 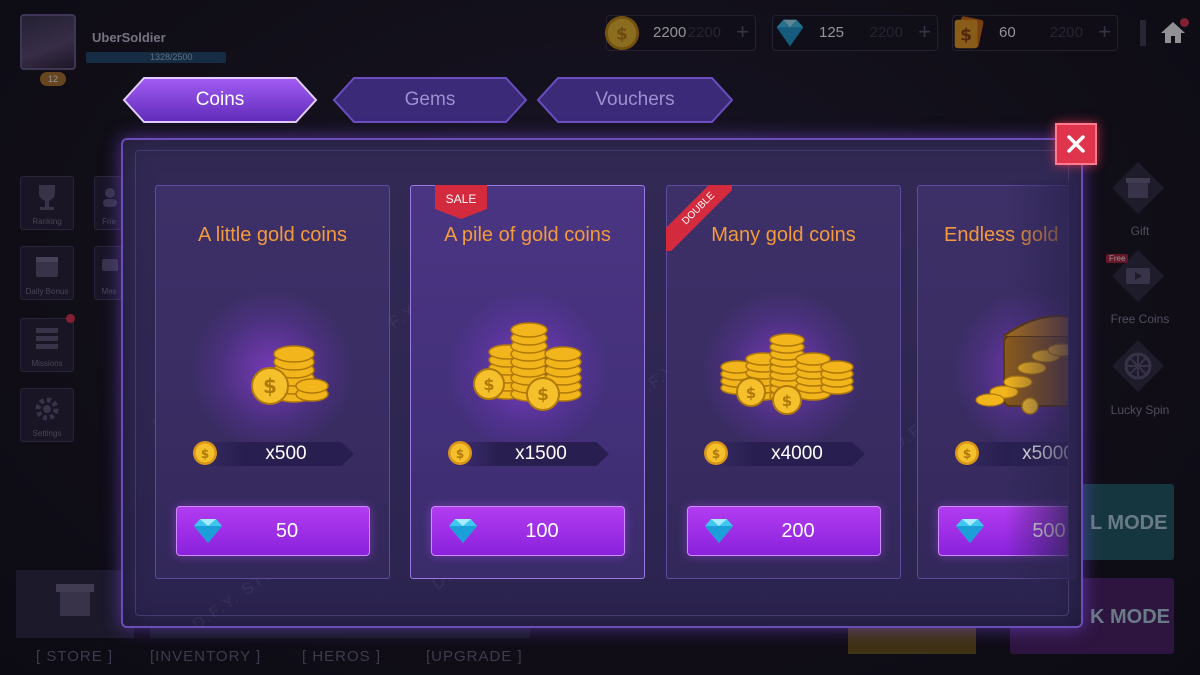 I want to click on close-icon, so click(x=1076, y=144).